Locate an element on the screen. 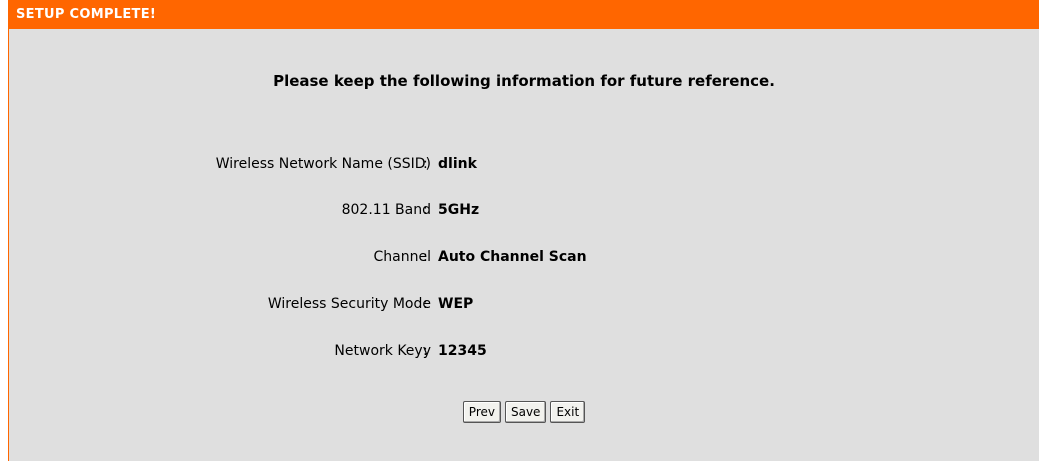 This screenshot has height=461, width=1048. field-label-band: 802.11 Band is located at coordinates (386, 210).